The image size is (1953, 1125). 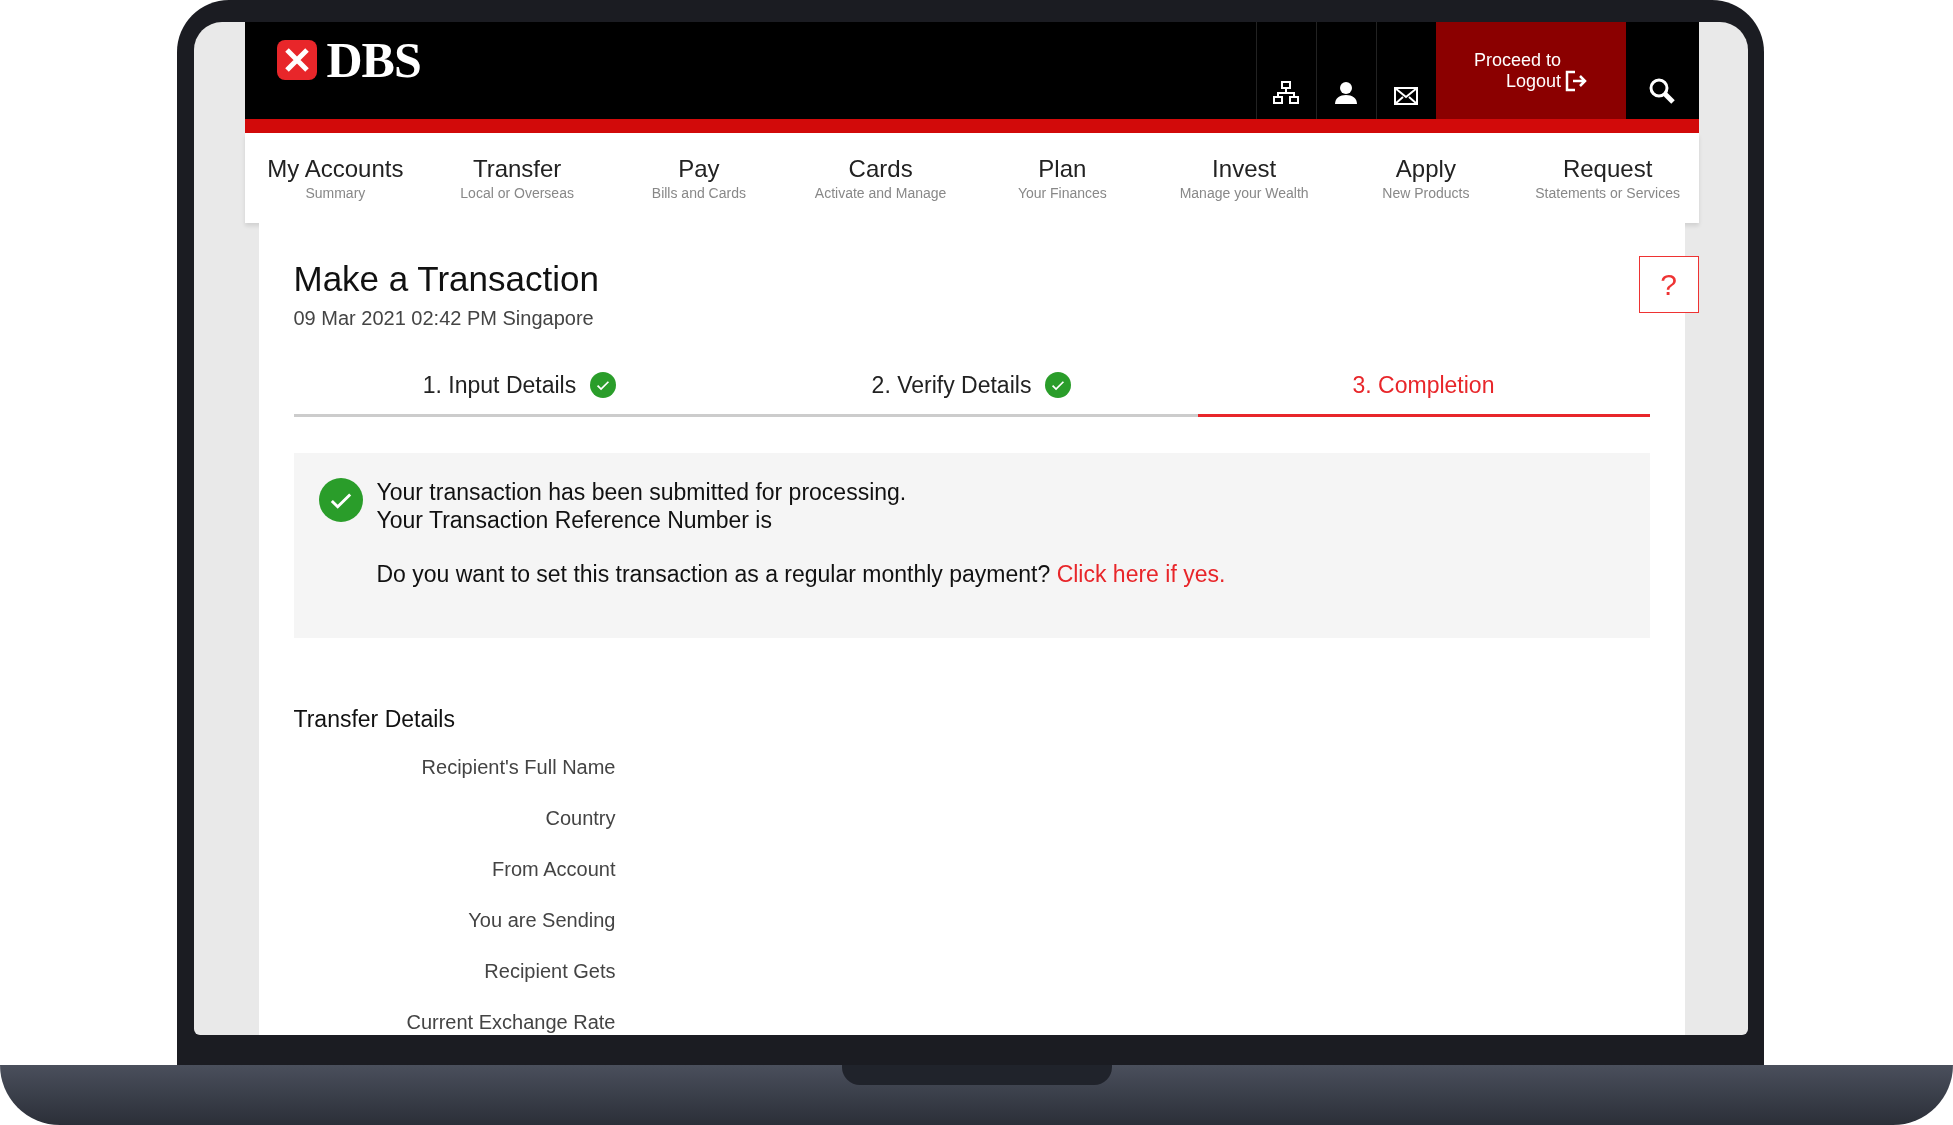 What do you see at coordinates (1244, 178) in the screenshot?
I see `nav-item: Invest Manage your Wealth` at bounding box center [1244, 178].